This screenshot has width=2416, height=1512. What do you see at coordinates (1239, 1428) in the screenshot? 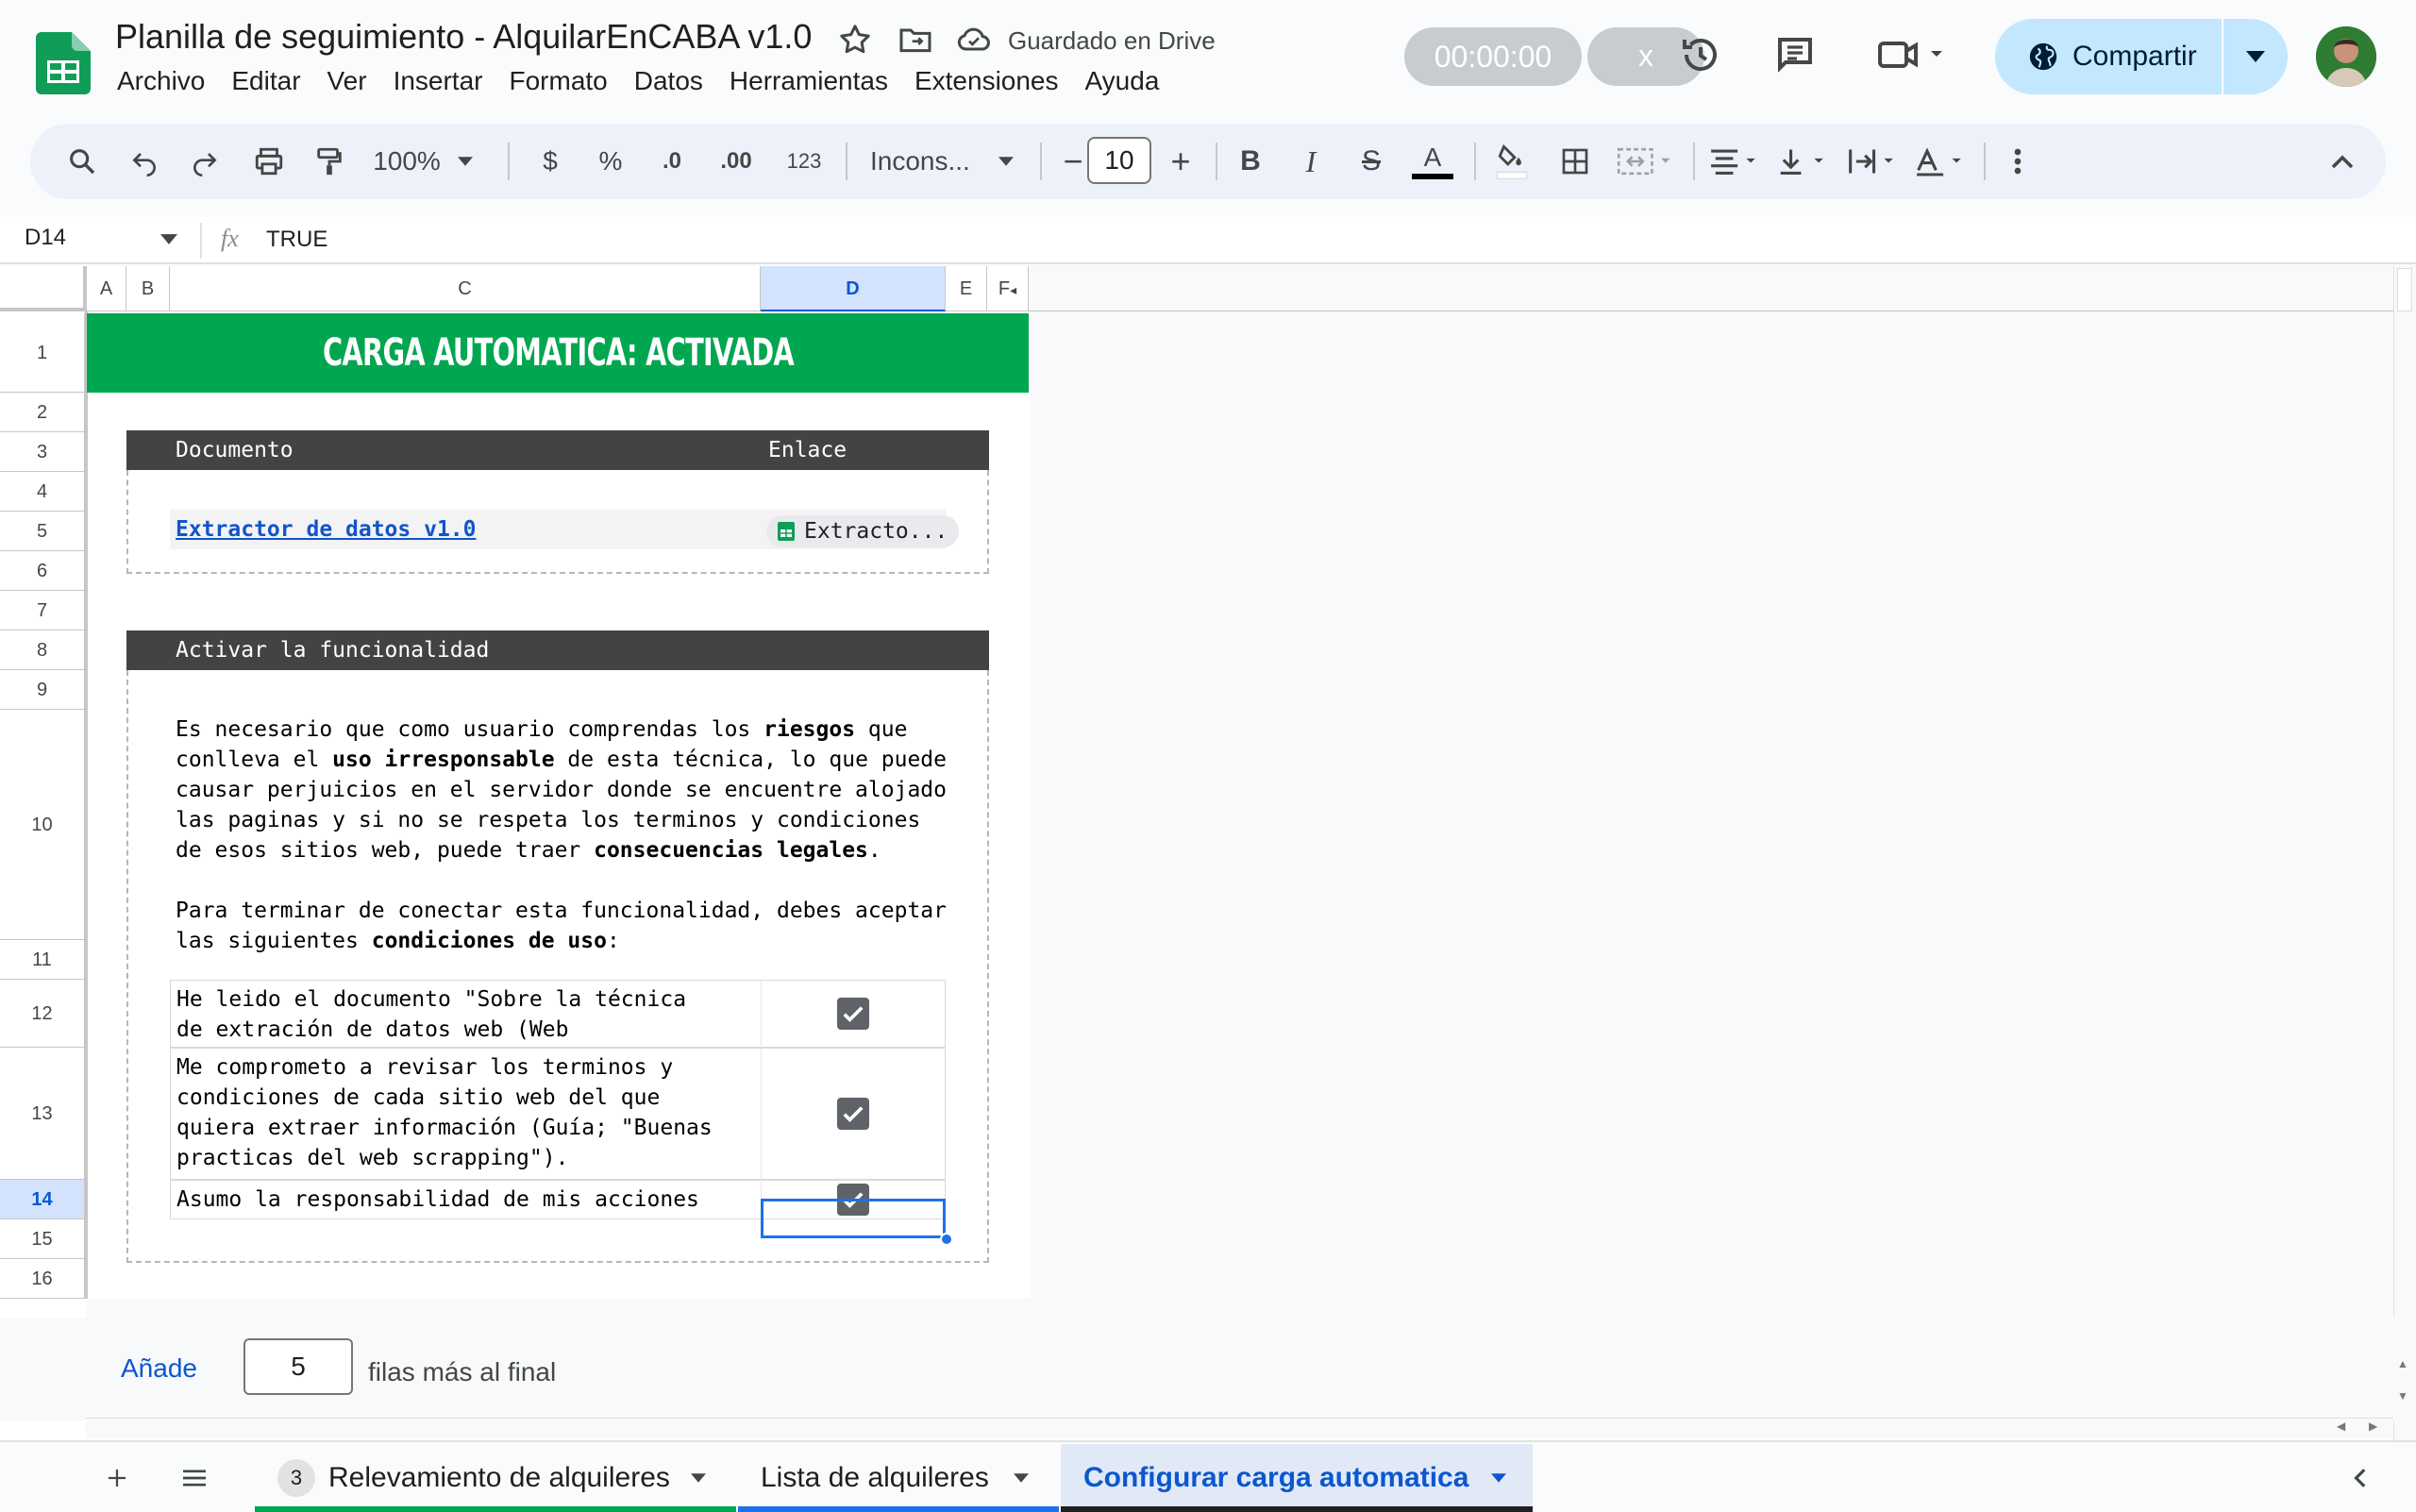
I see `horizontal-scrollbar` at bounding box center [1239, 1428].